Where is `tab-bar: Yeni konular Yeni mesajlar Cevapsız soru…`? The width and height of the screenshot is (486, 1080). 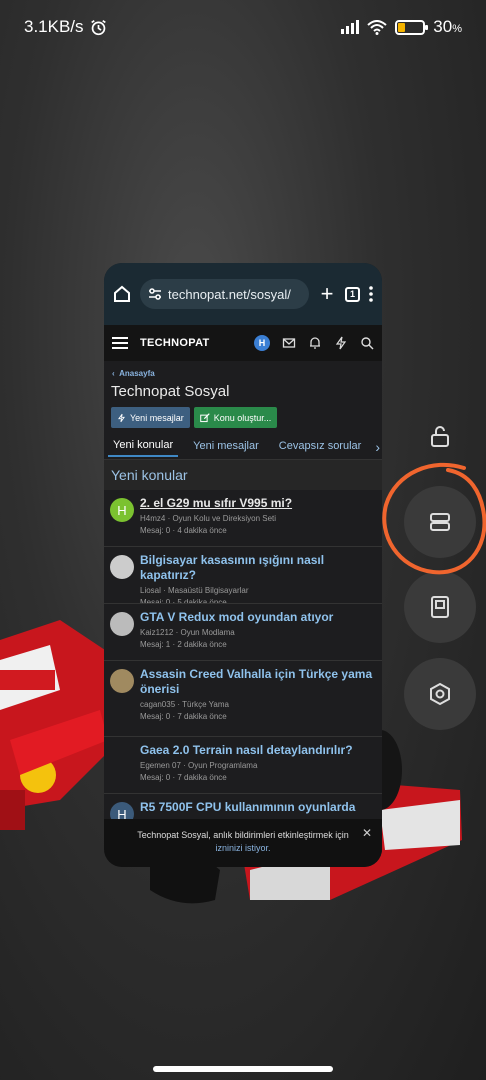 tab-bar: Yeni konular Yeni mesajlar Cevapsız soru… is located at coordinates (243, 446).